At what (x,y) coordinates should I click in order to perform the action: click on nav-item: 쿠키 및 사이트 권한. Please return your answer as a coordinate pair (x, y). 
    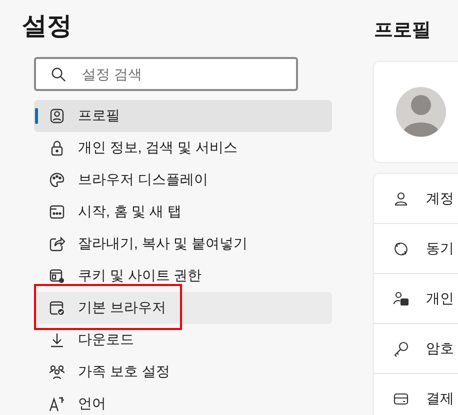
    Looking at the image, I should click on (183, 276).